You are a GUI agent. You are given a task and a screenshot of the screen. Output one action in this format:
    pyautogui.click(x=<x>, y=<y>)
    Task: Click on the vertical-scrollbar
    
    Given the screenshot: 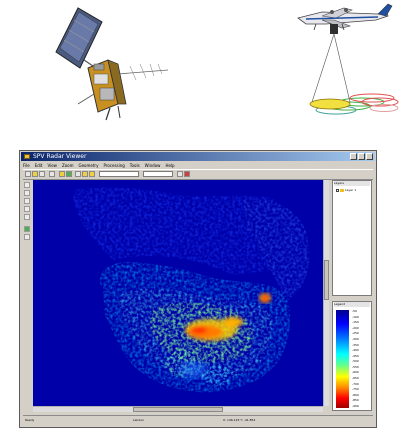 What is the action you would take?
    pyautogui.click(x=326, y=293)
    